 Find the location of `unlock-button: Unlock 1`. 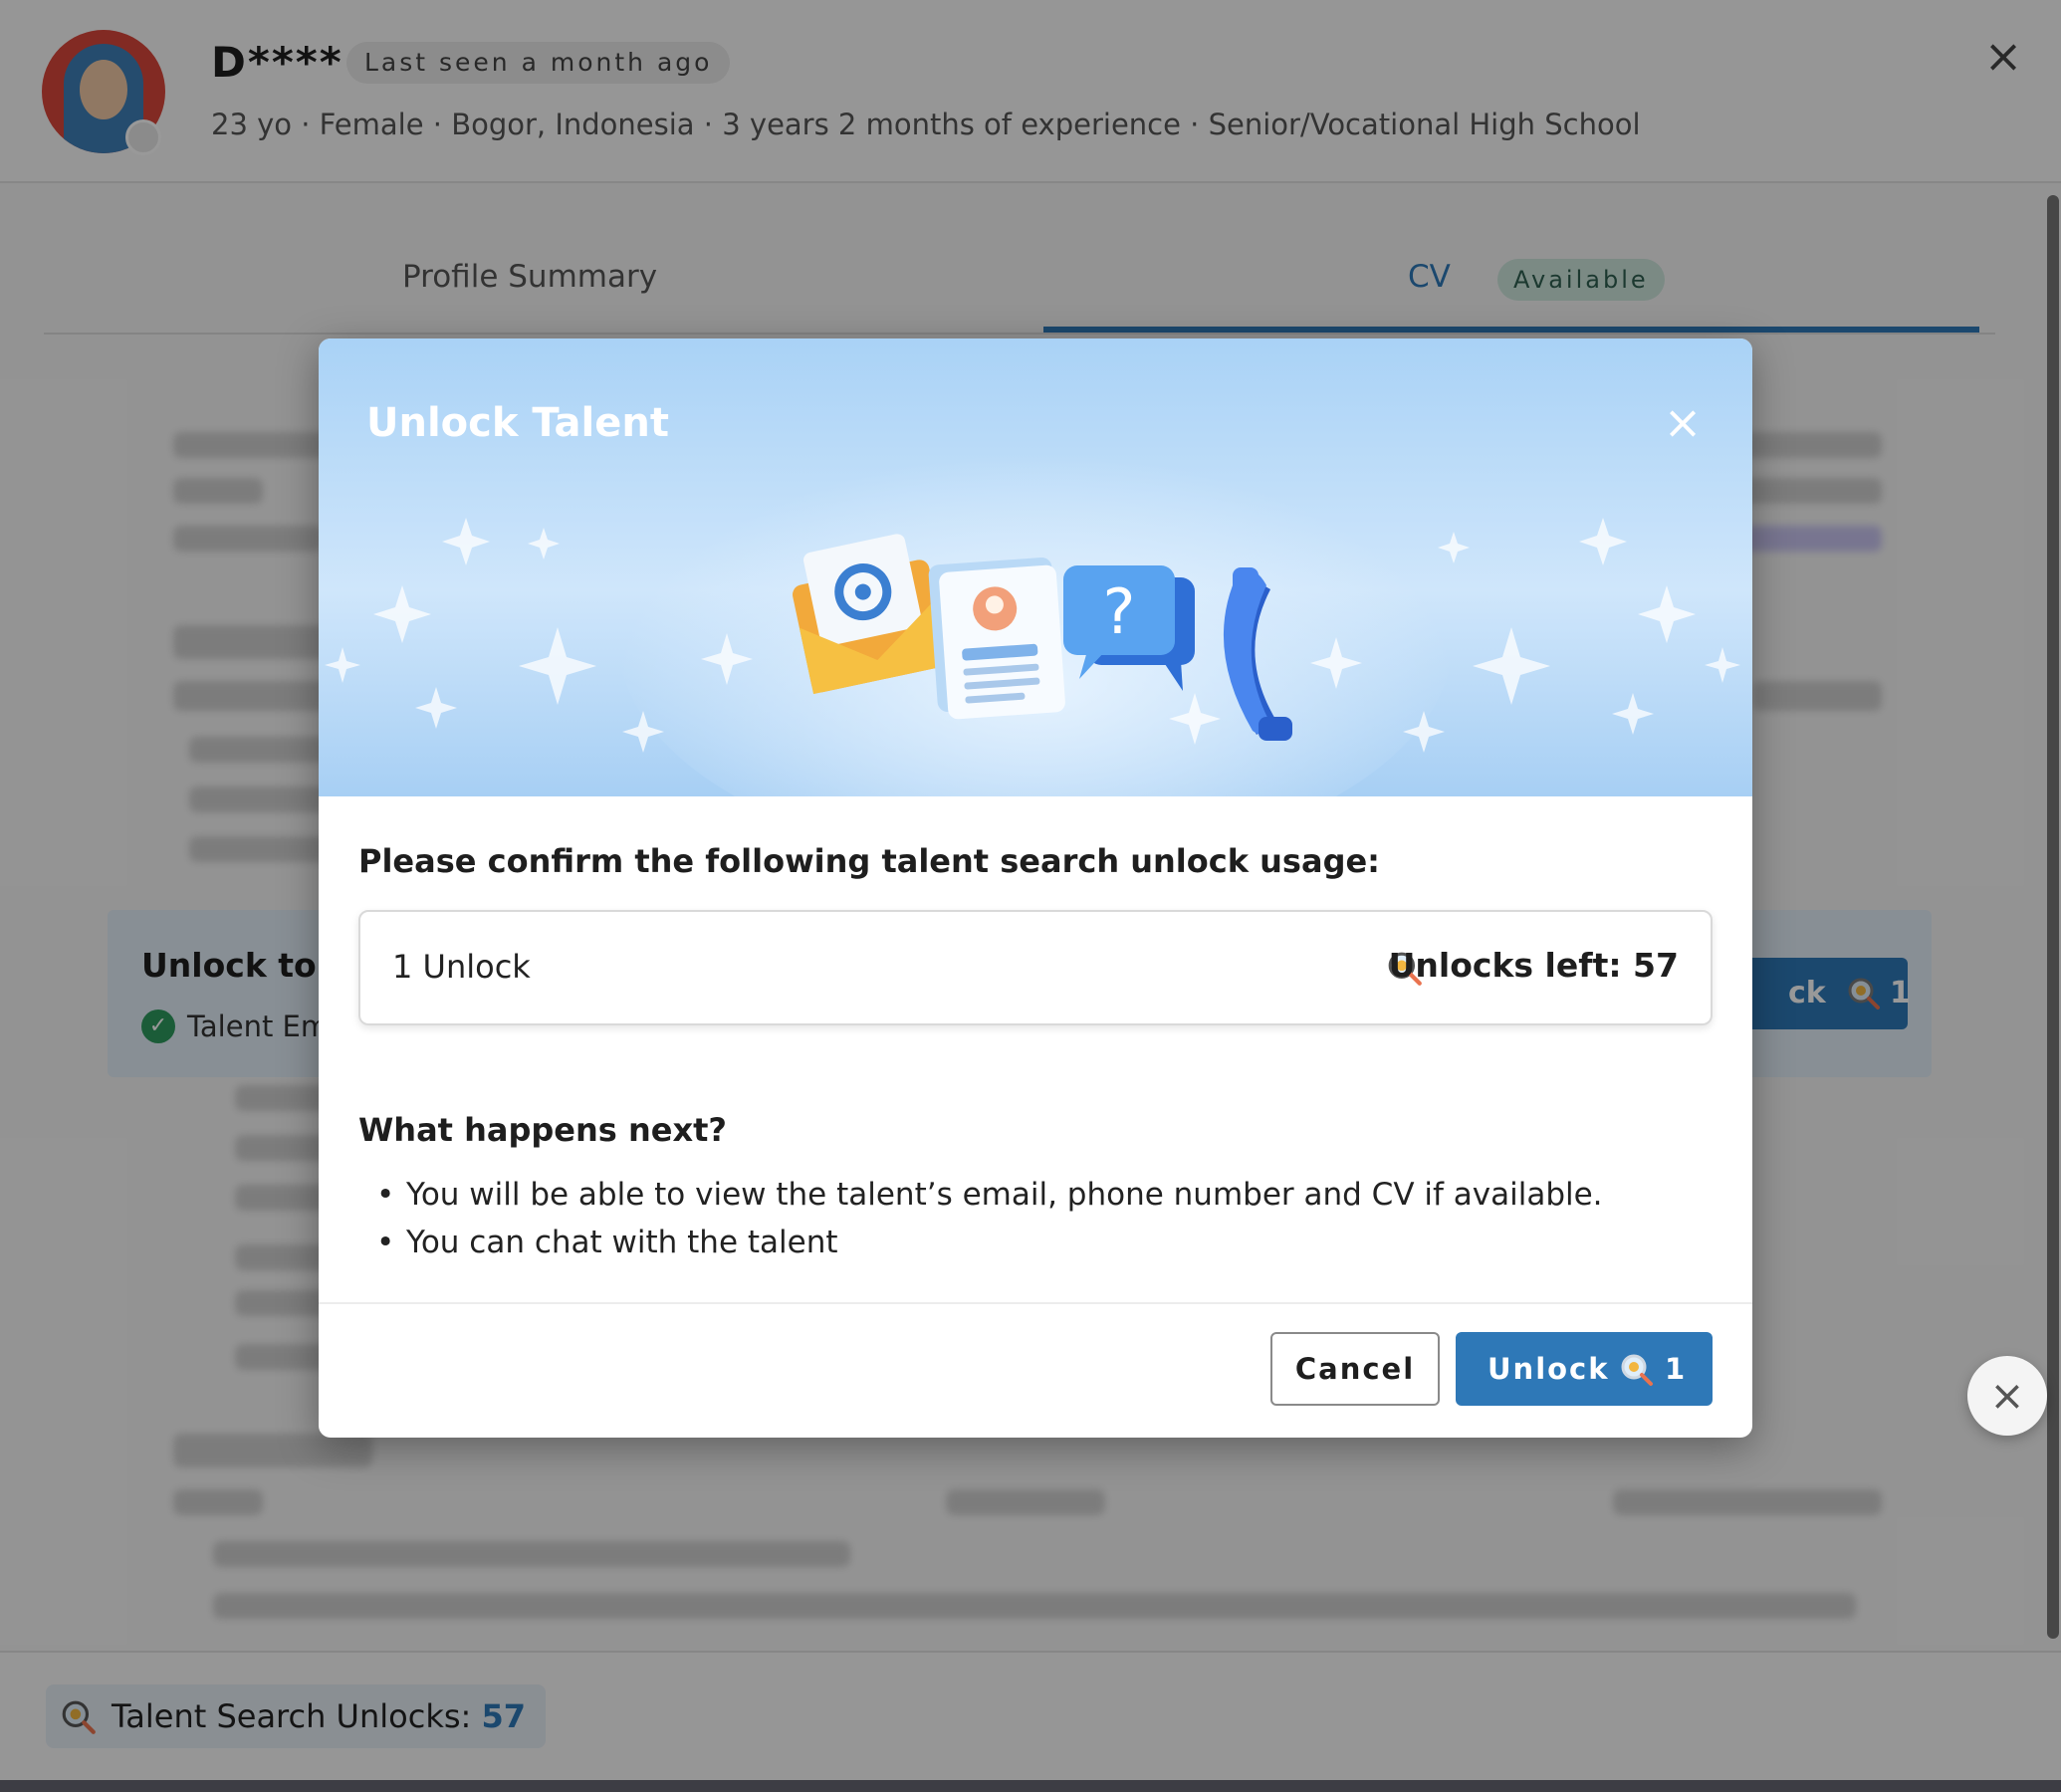

unlock-button: Unlock 1 is located at coordinates (1584, 1369).